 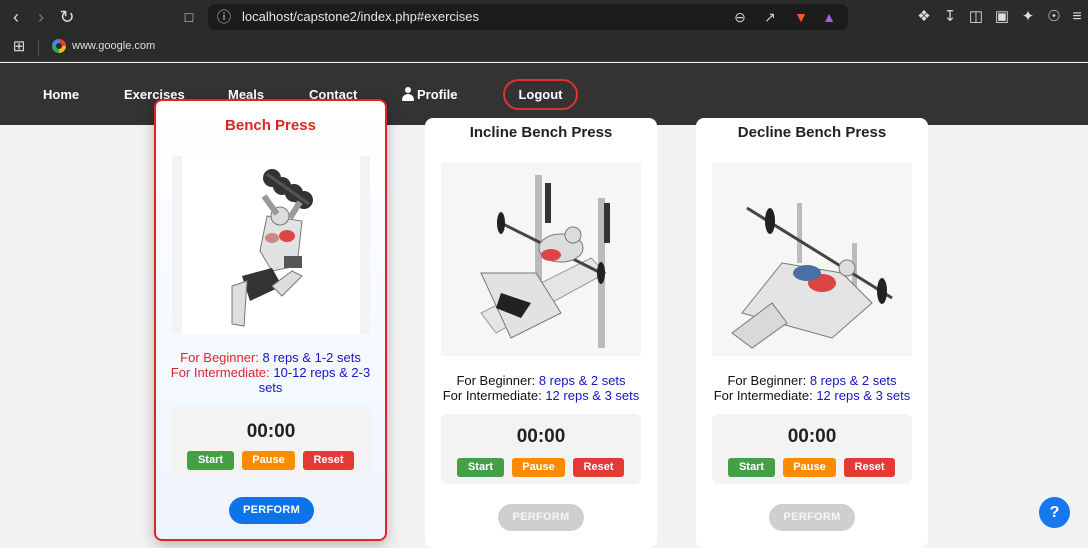 What do you see at coordinates (1054, 512) in the screenshot?
I see `help-button: ?` at bounding box center [1054, 512].